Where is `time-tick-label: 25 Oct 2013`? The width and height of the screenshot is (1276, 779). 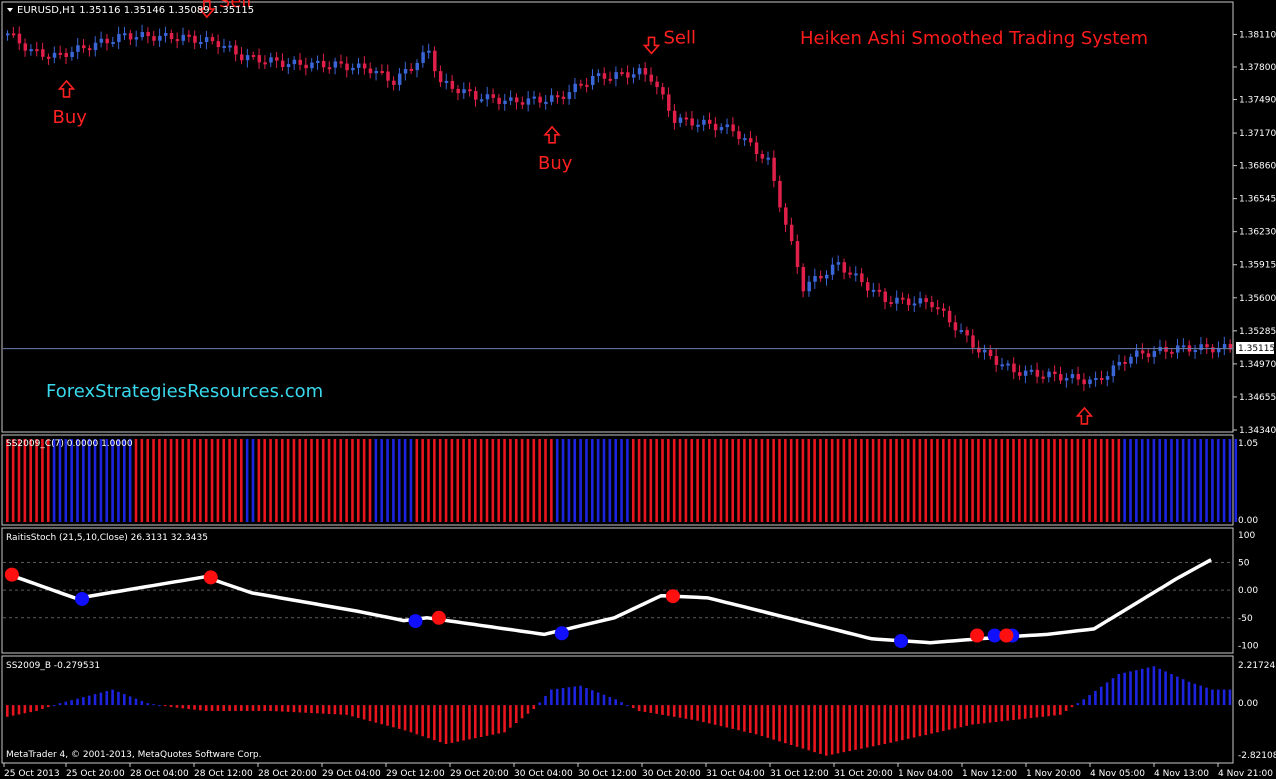
time-tick-label: 25 Oct 2013 is located at coordinates (32, 774).